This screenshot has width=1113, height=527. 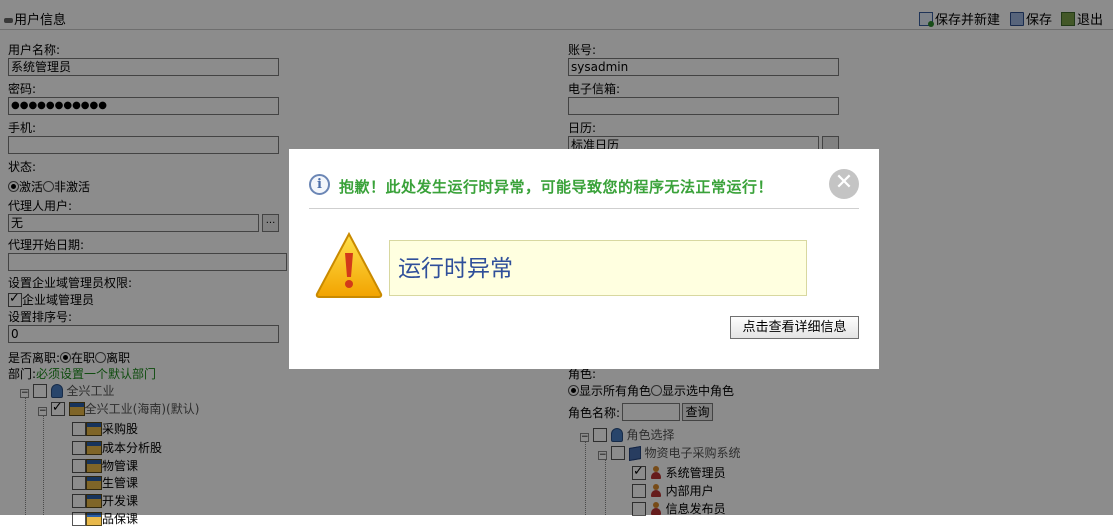 What do you see at coordinates (844, 184) in the screenshot?
I see `close-icon: ✕` at bounding box center [844, 184].